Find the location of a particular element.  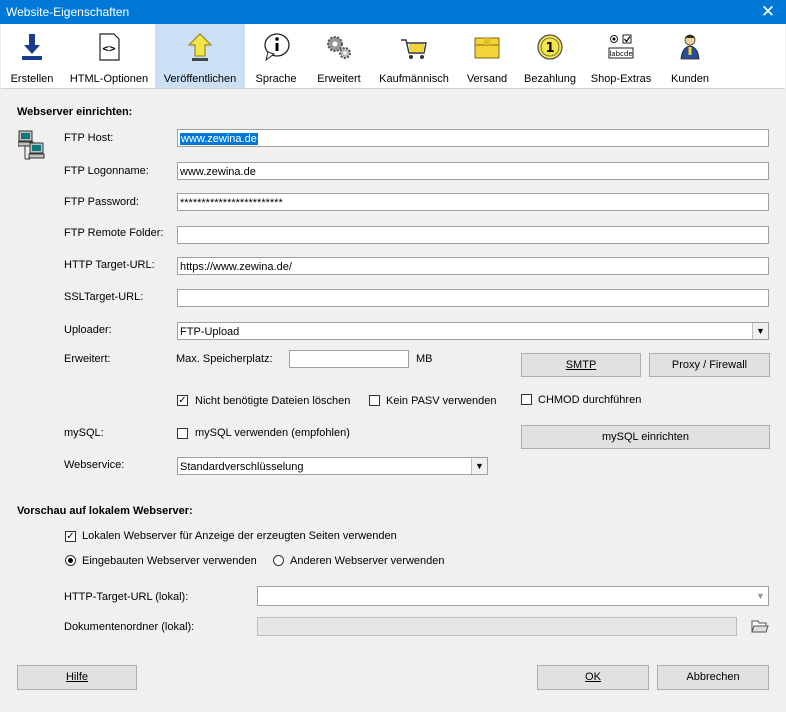

tab-erweitert: Erweitert is located at coordinates (339, 56).